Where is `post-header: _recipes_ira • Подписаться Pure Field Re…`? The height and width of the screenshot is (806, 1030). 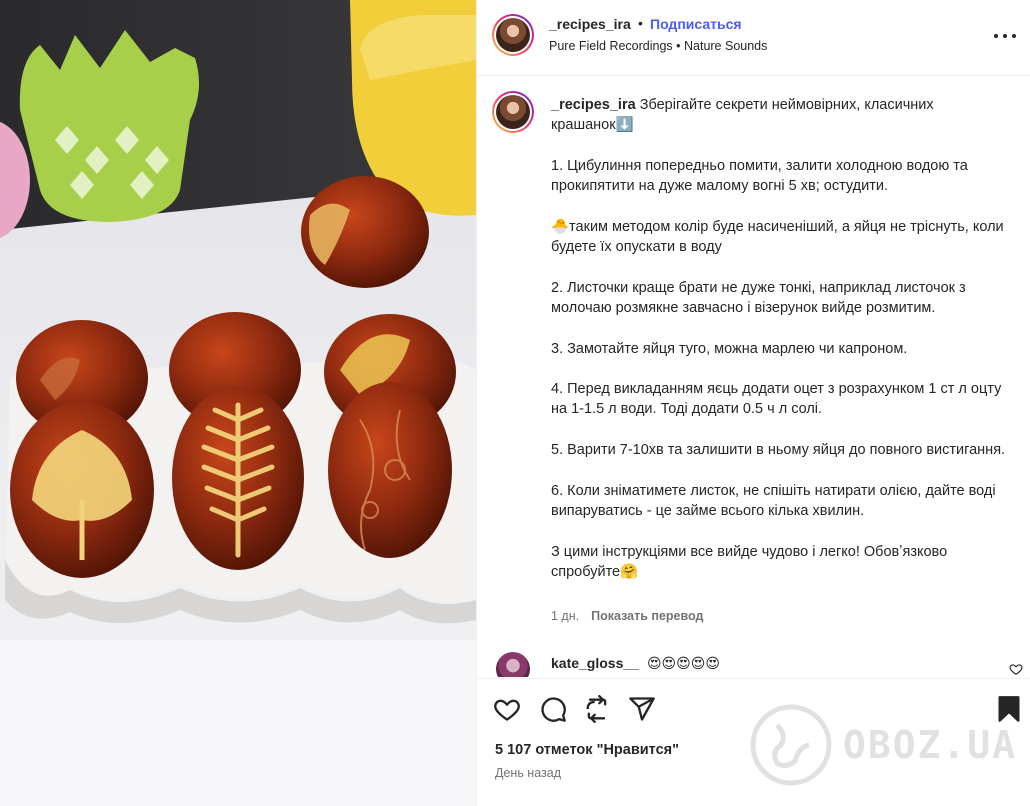
post-header: _recipes_ira • Подписаться Pure Field Re… is located at coordinates (753, 38).